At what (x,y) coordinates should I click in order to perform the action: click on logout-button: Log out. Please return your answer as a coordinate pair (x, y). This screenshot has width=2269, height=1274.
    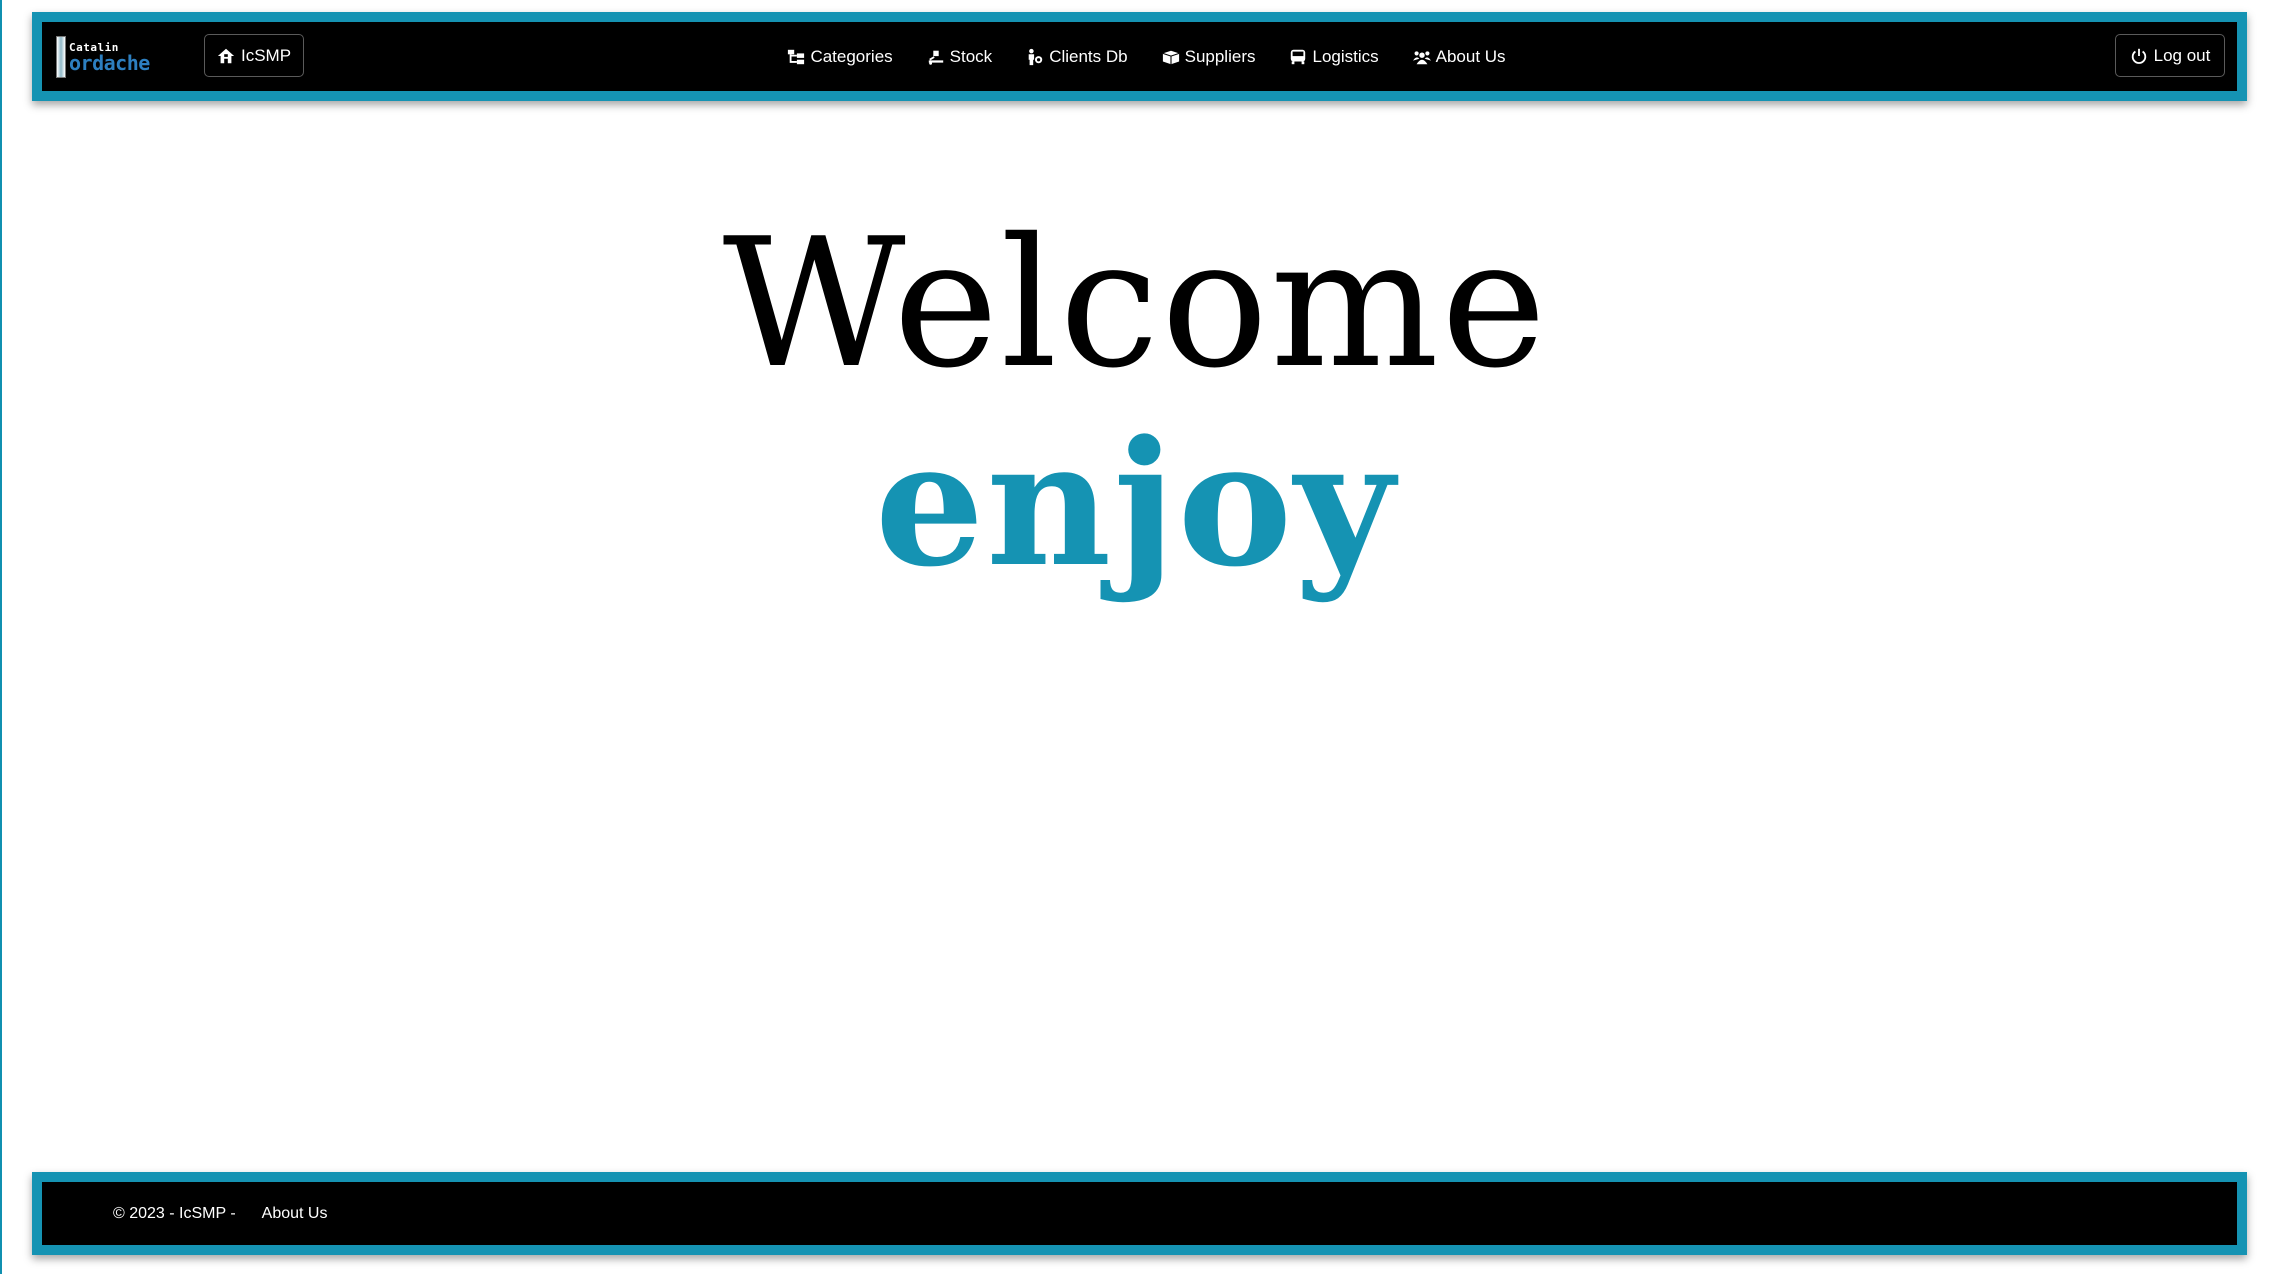
    Looking at the image, I should click on (2170, 55).